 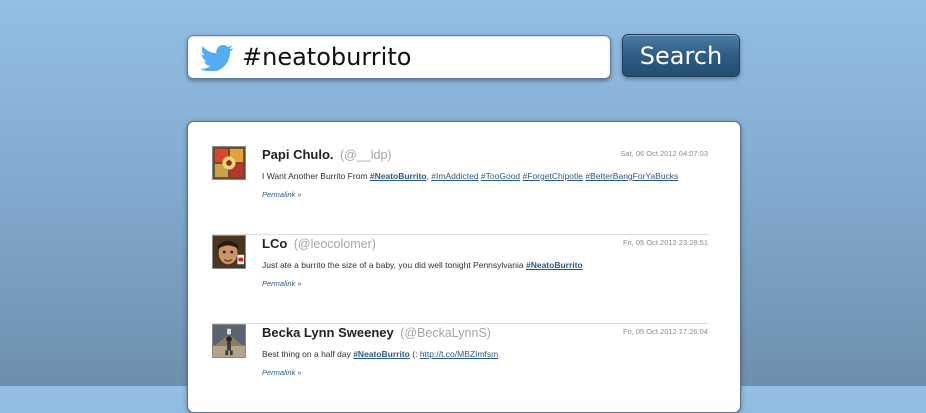 What do you see at coordinates (335, 244) in the screenshot?
I see `user-handle: (@leocolomer)` at bounding box center [335, 244].